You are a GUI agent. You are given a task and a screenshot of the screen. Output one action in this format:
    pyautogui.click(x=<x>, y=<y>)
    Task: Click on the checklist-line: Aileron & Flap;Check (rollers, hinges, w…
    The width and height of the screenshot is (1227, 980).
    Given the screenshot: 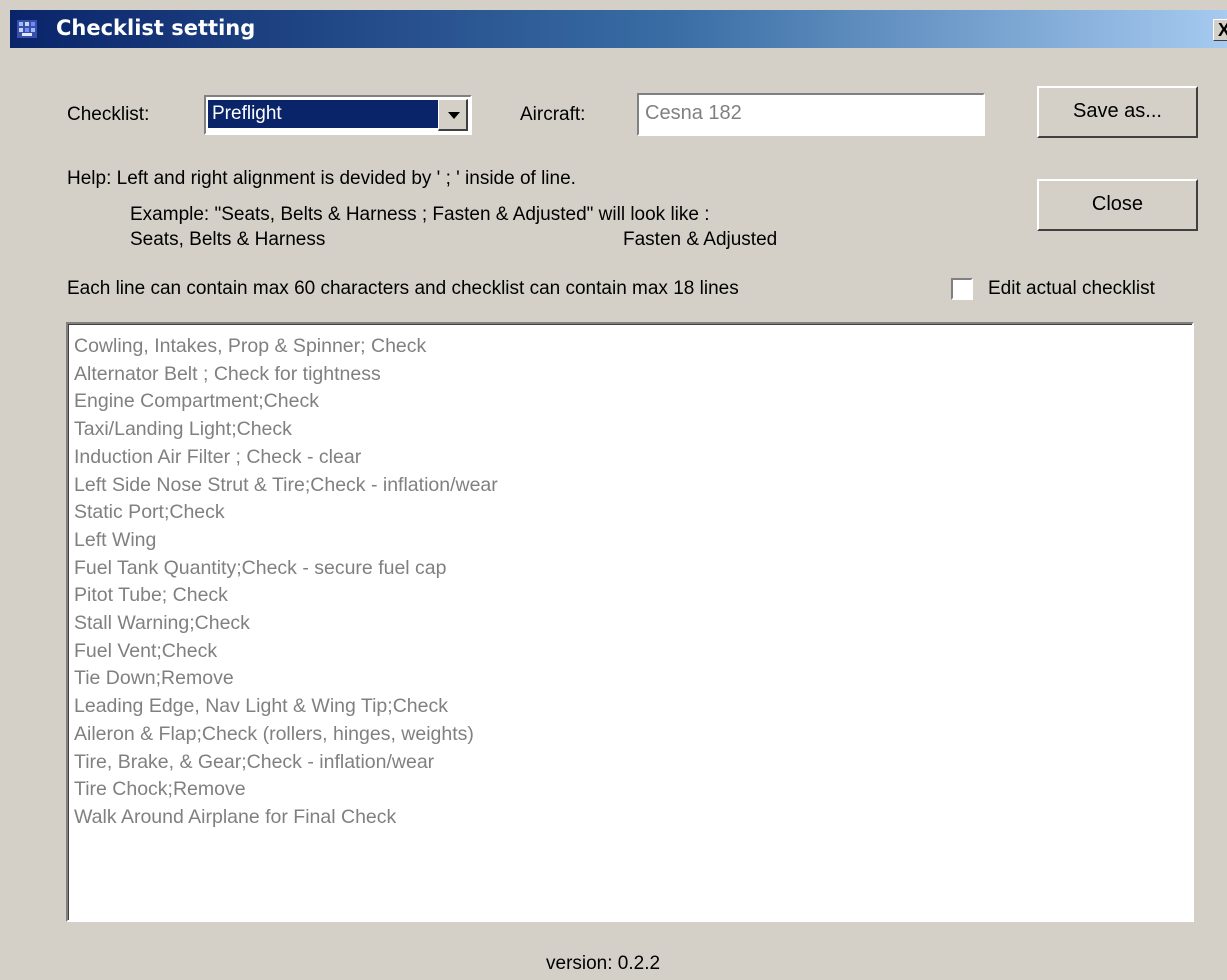 What is the action you would take?
    pyautogui.click(x=274, y=733)
    